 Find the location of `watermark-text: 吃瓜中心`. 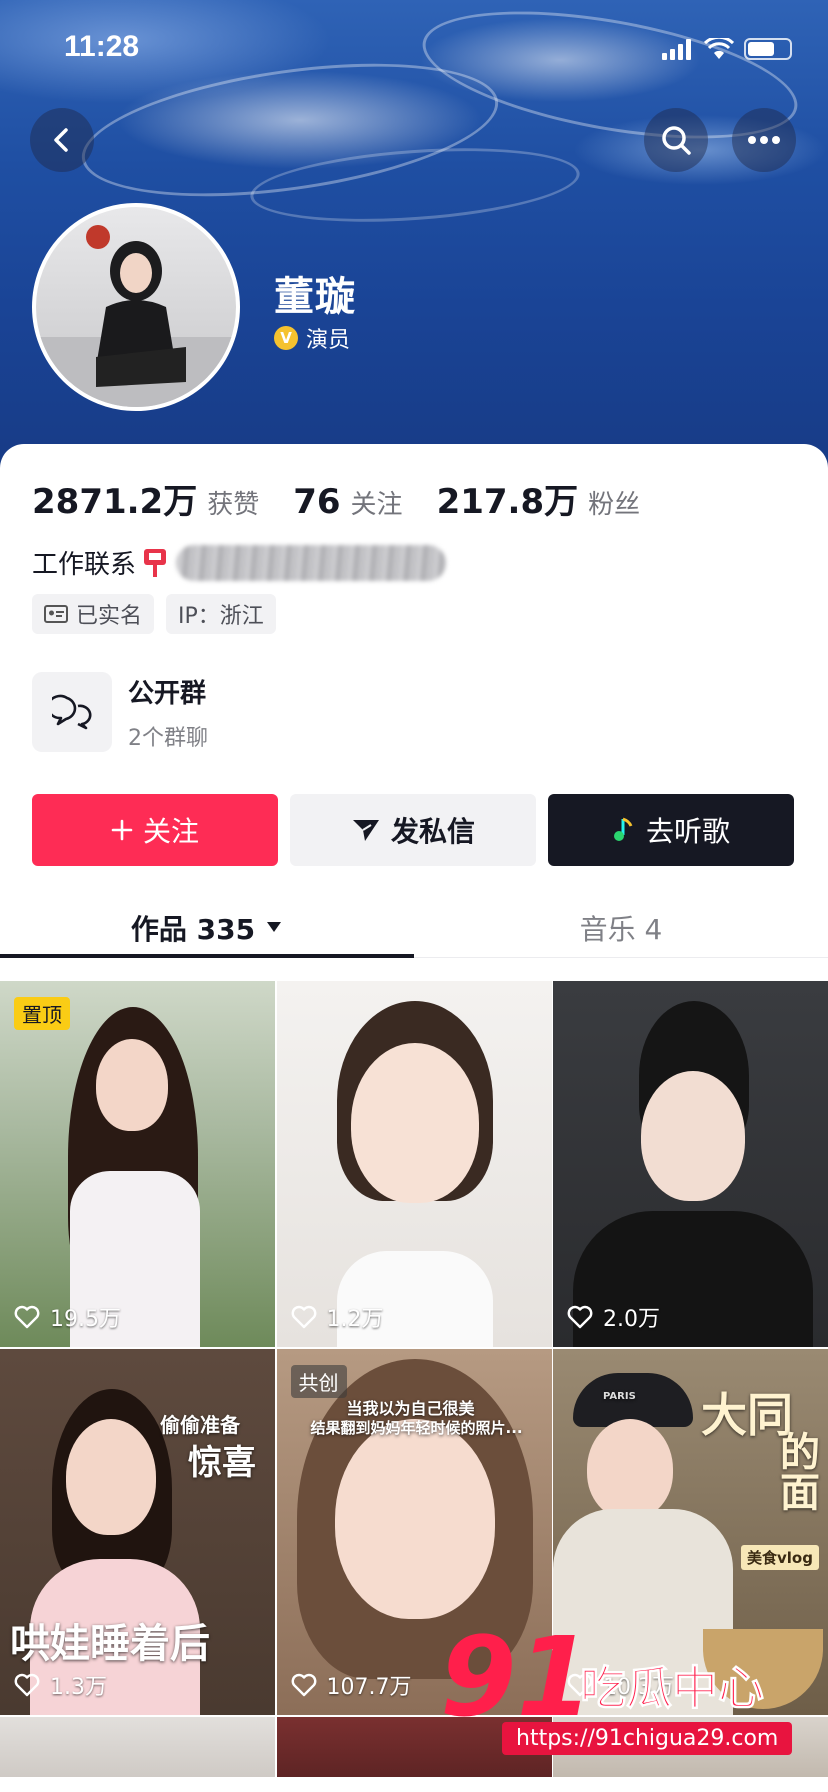

watermark-text: 吃瓜中心 is located at coordinates (672, 1688).